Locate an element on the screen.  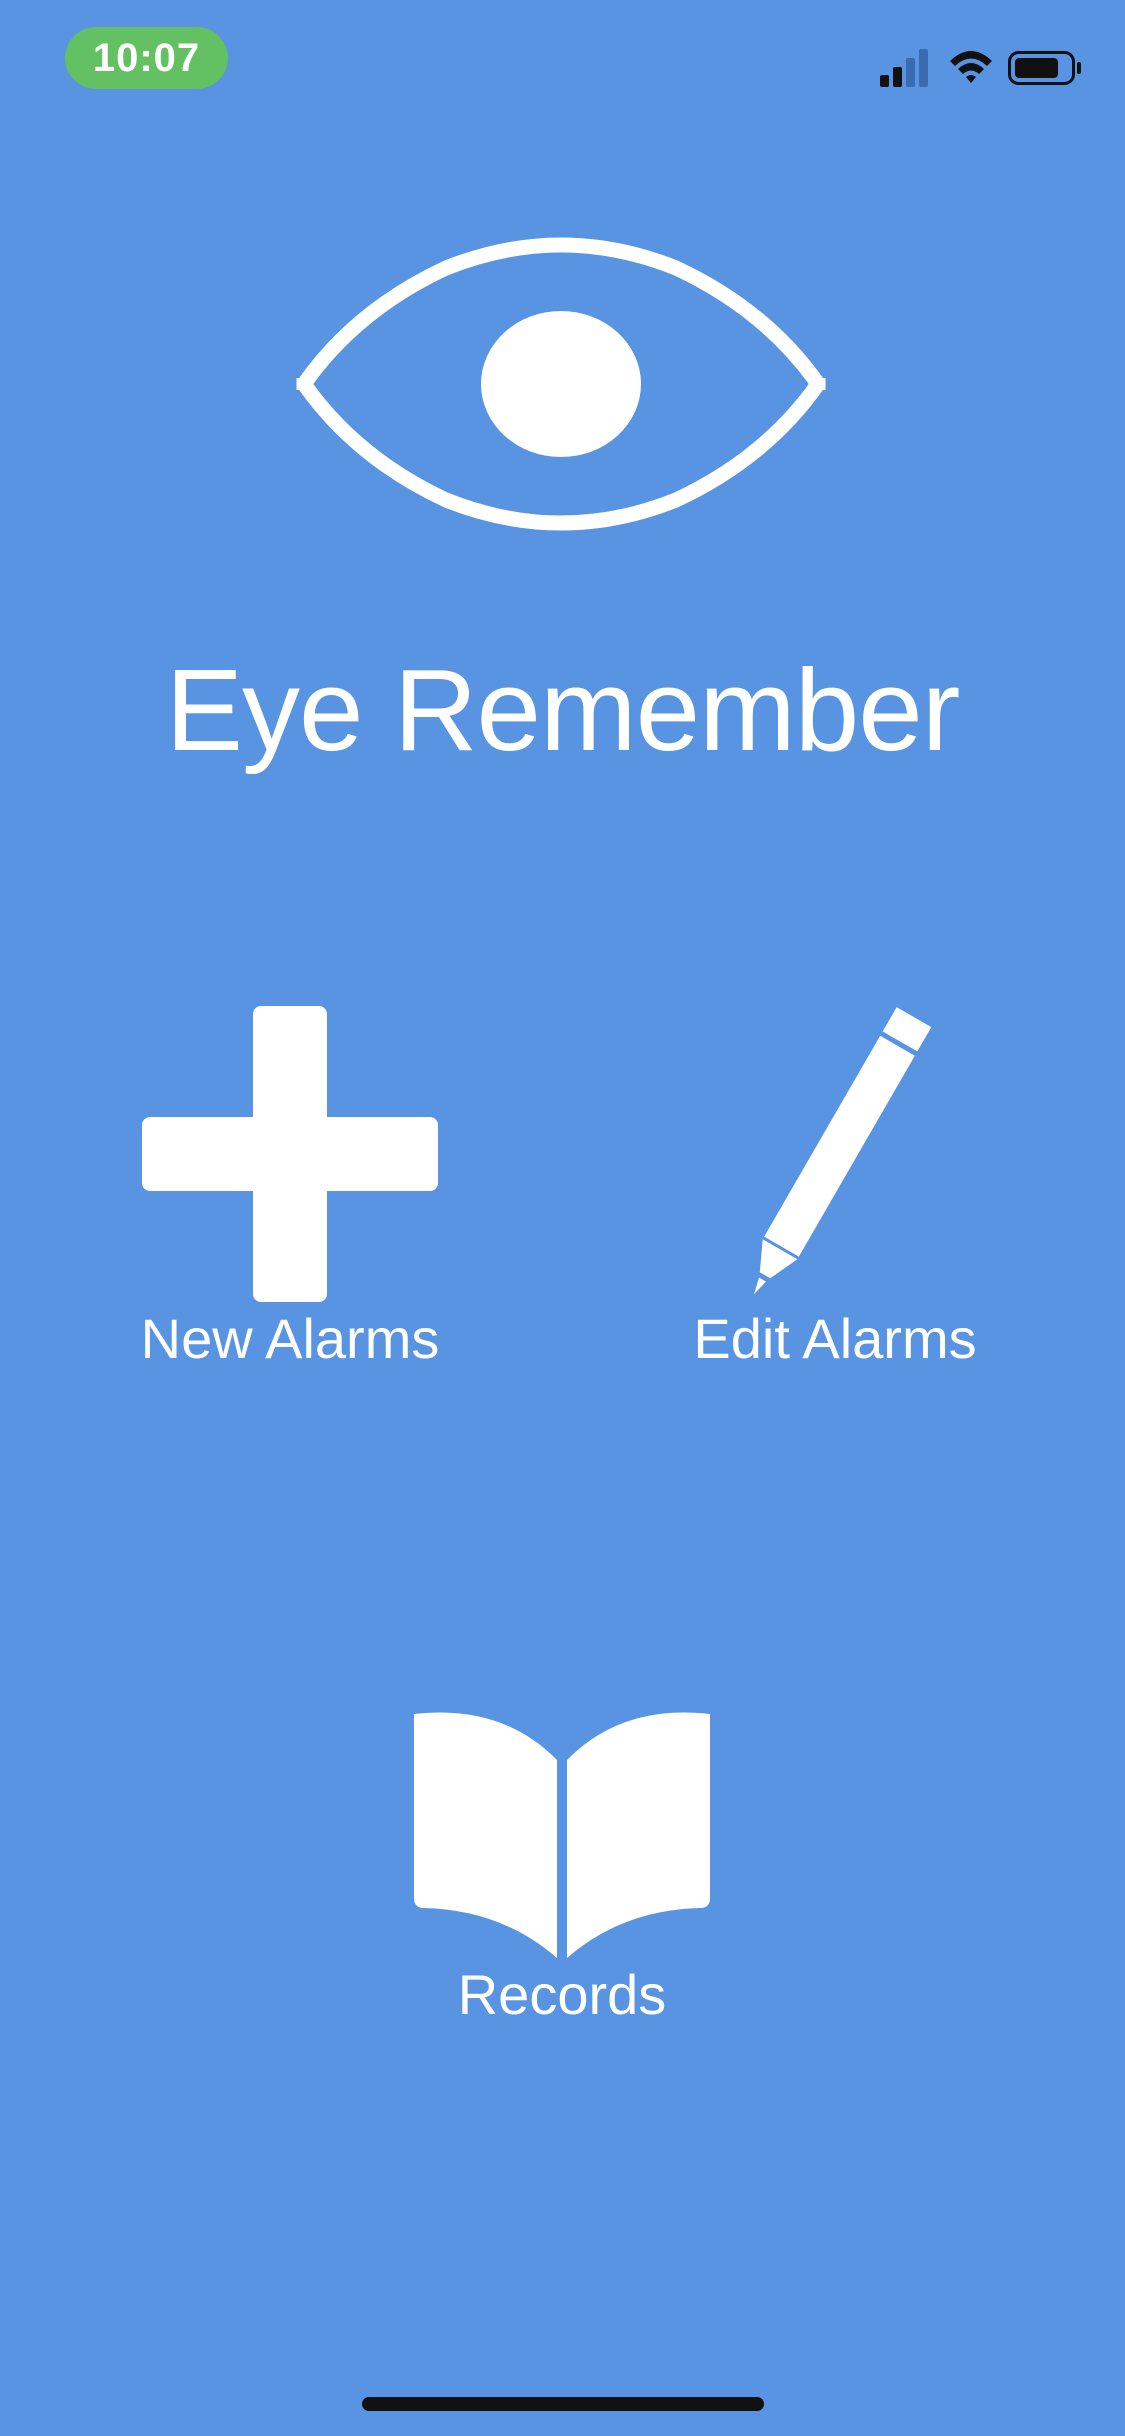
app-title: Eye Remember is located at coordinates (563, 710).